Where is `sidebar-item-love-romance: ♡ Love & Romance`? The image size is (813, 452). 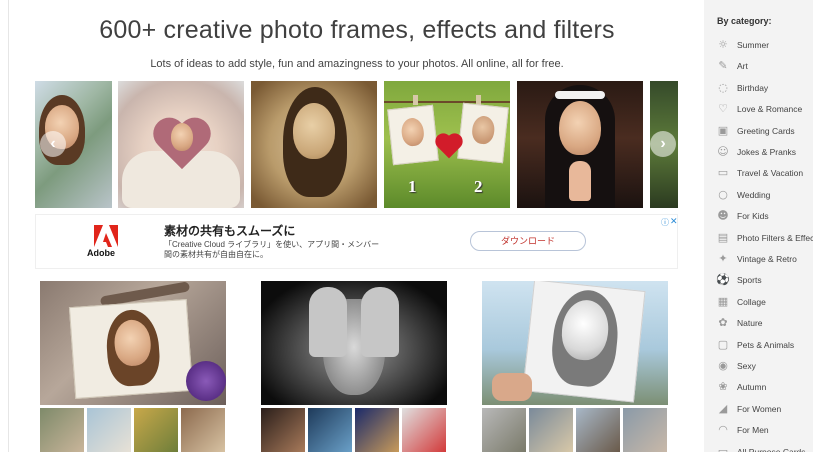
sidebar-item-love-romance: ♡ Love & Romance is located at coordinates (758, 109).